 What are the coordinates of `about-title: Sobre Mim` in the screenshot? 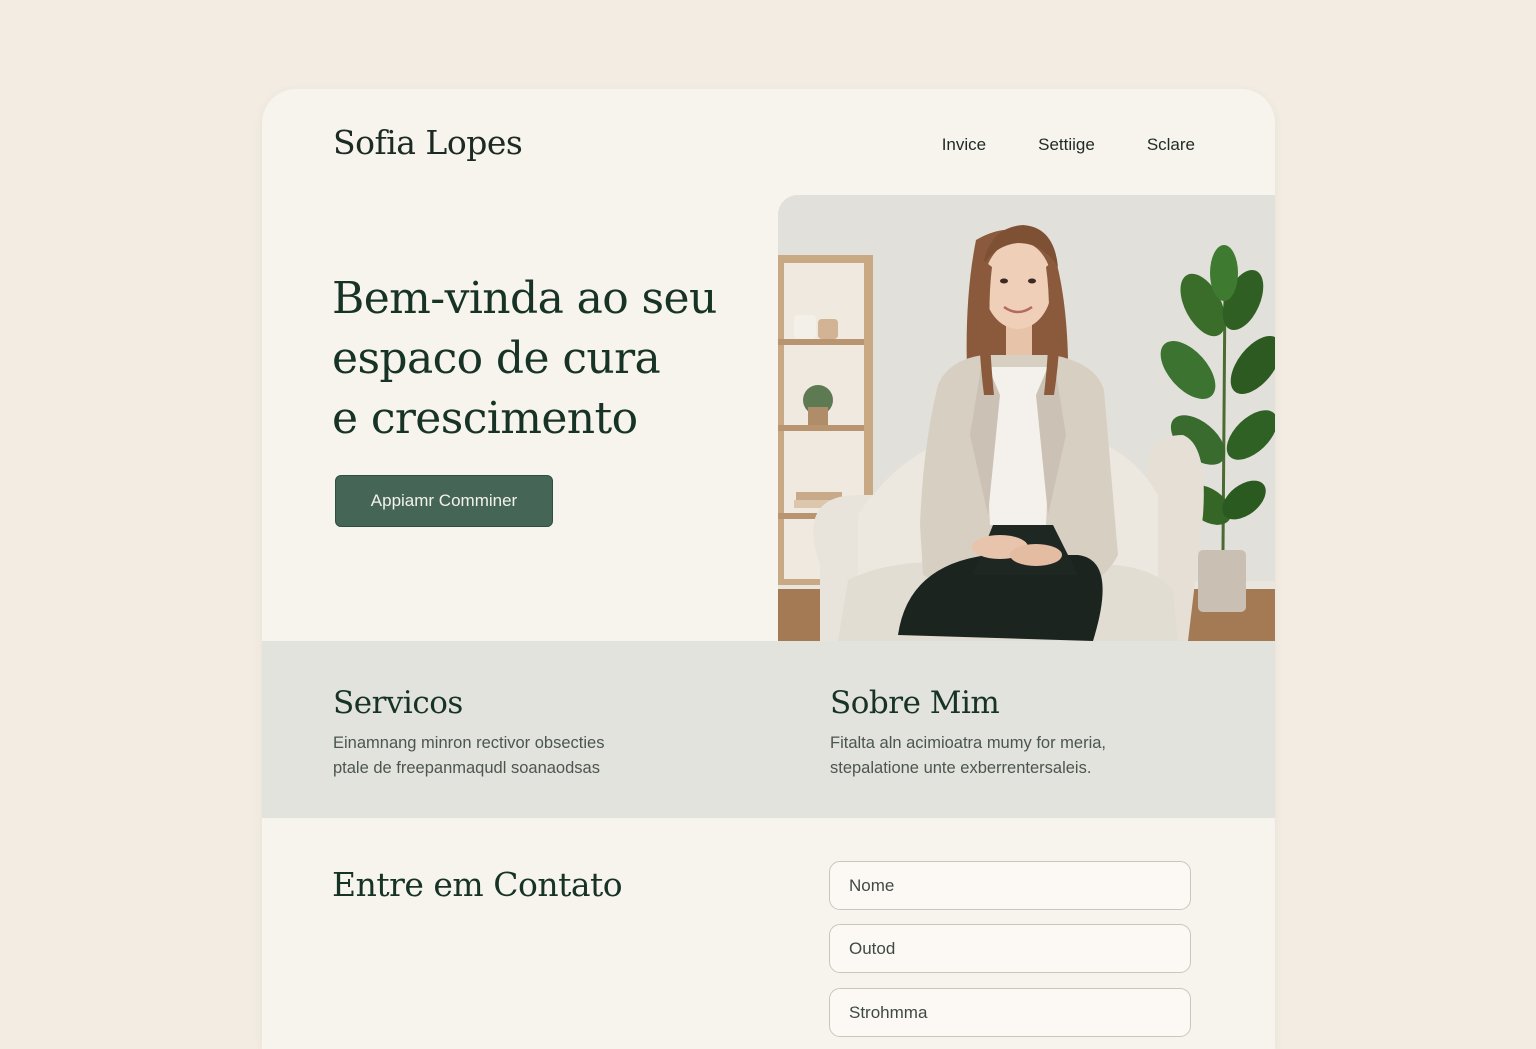 It's located at (915, 703).